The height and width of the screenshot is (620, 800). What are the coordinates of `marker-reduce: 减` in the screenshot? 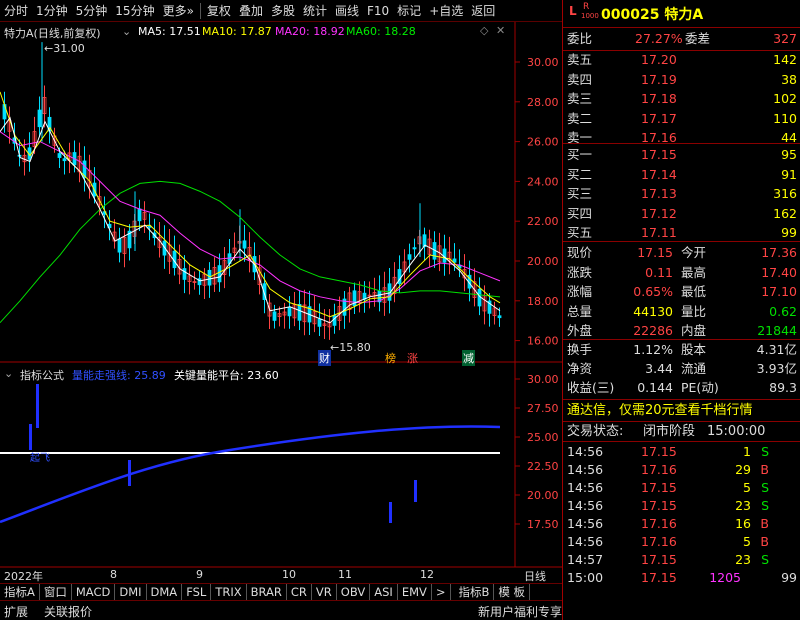 It's located at (468, 358).